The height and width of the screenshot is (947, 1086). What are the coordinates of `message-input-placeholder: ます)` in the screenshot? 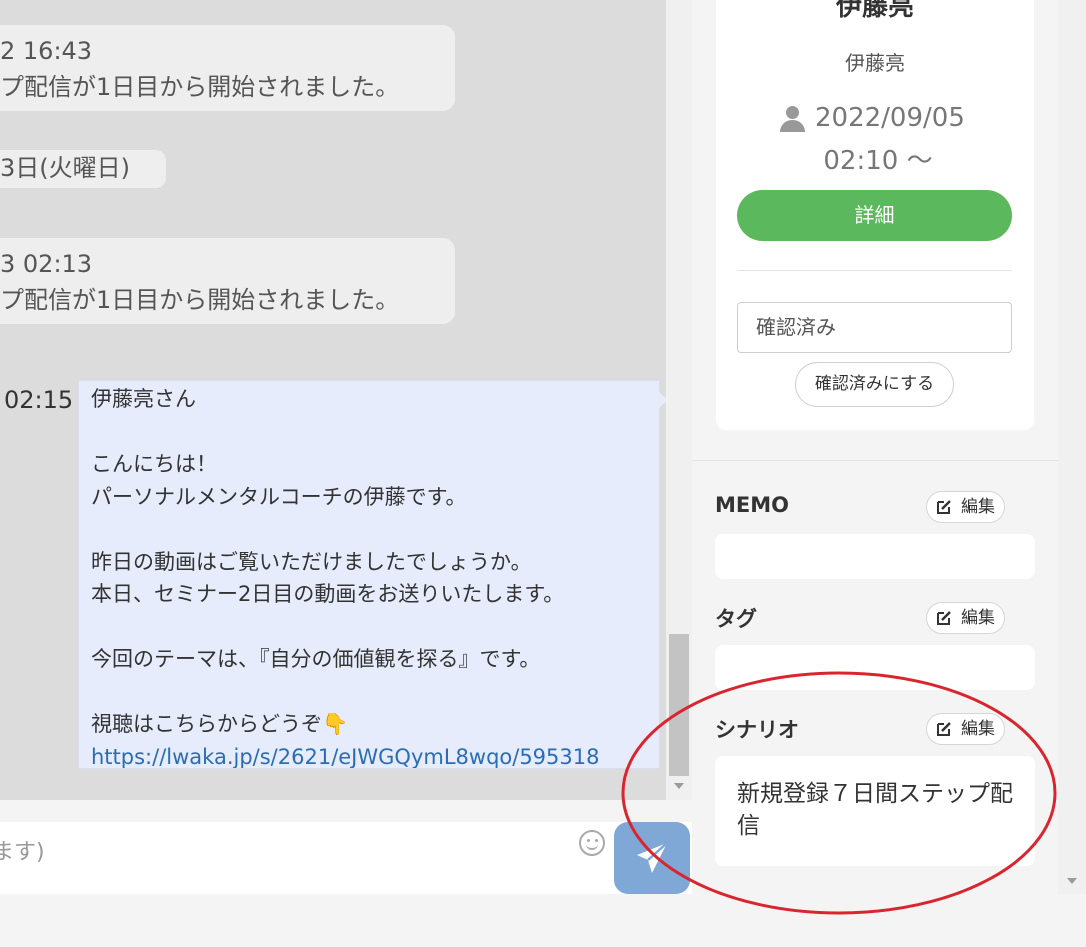 It's located at (22, 852).